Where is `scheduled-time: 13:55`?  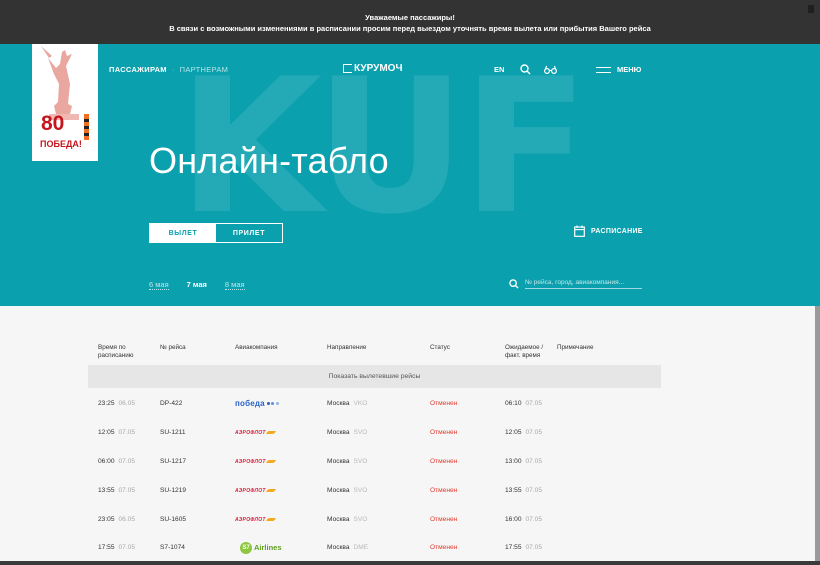
scheduled-time: 13:55 is located at coordinates (106, 490).